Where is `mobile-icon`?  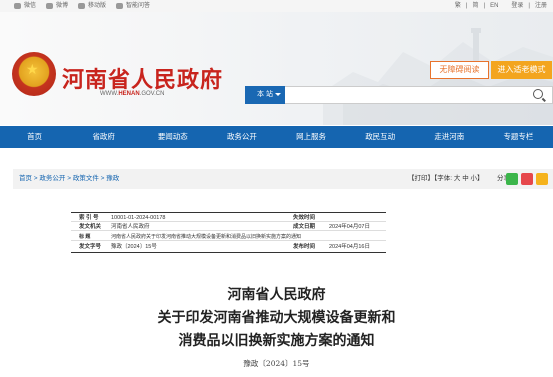 mobile-icon is located at coordinates (82, 6).